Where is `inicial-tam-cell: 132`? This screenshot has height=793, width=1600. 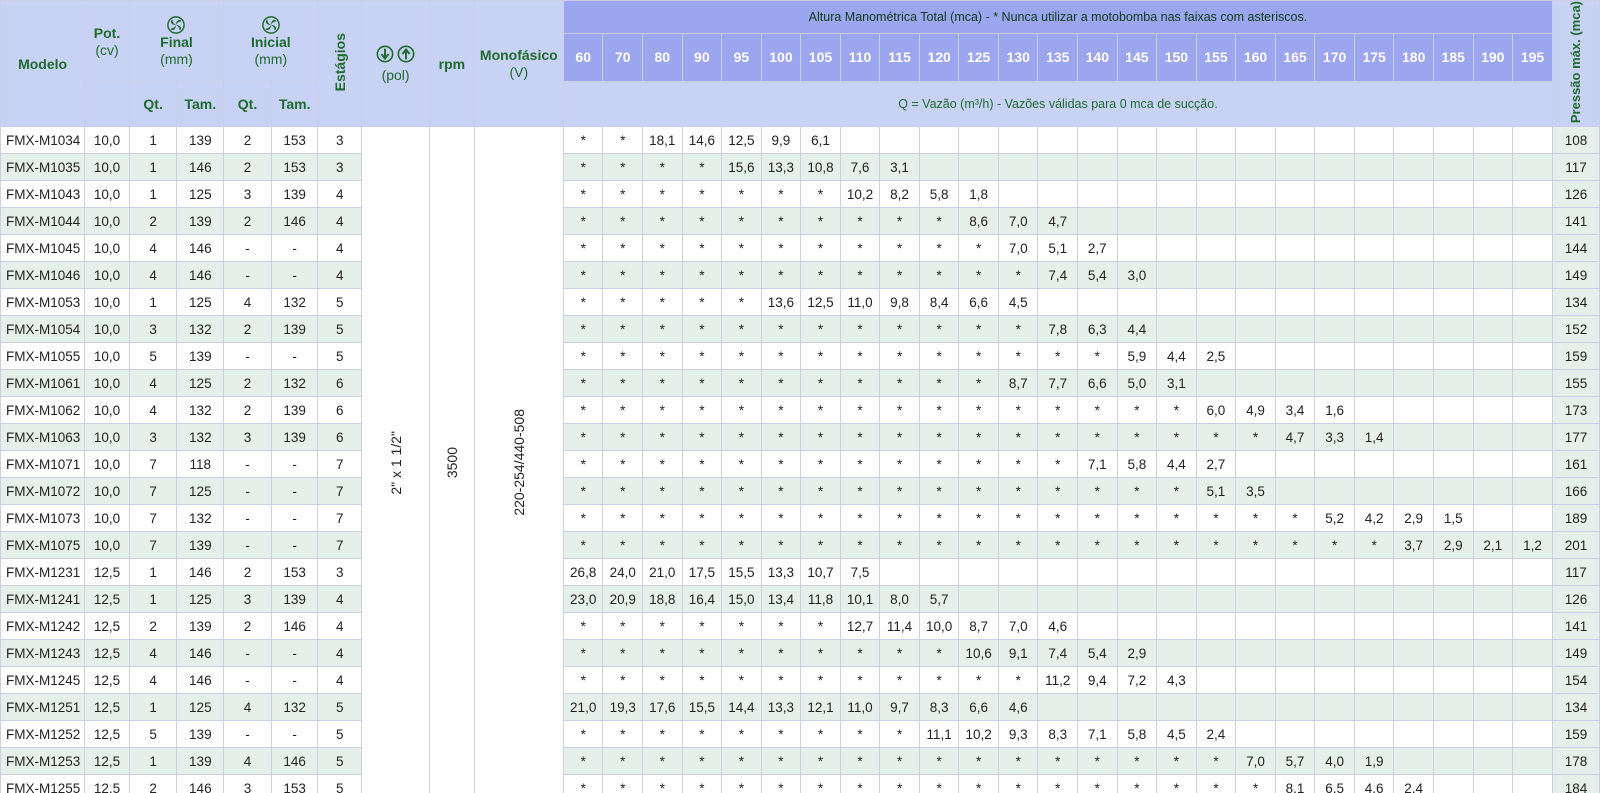 inicial-tam-cell: 132 is located at coordinates (294, 302).